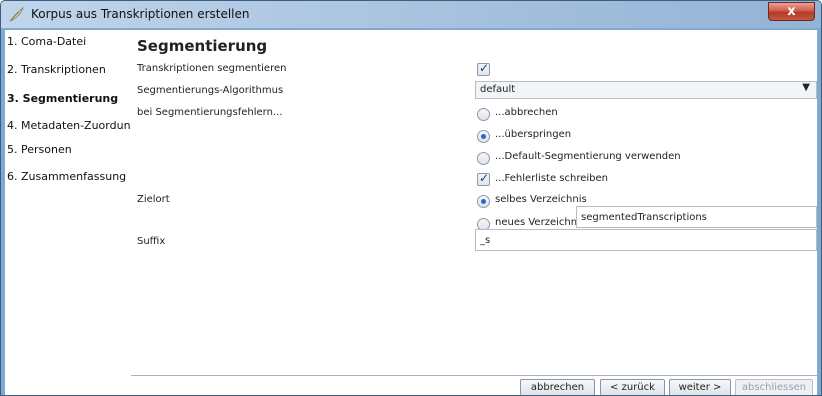 Image resolution: width=822 pixels, height=396 pixels. Describe the element at coordinates (56, 69) in the screenshot. I see `sidebar-item-transkriptionen: 2. Transkriptionen` at that location.